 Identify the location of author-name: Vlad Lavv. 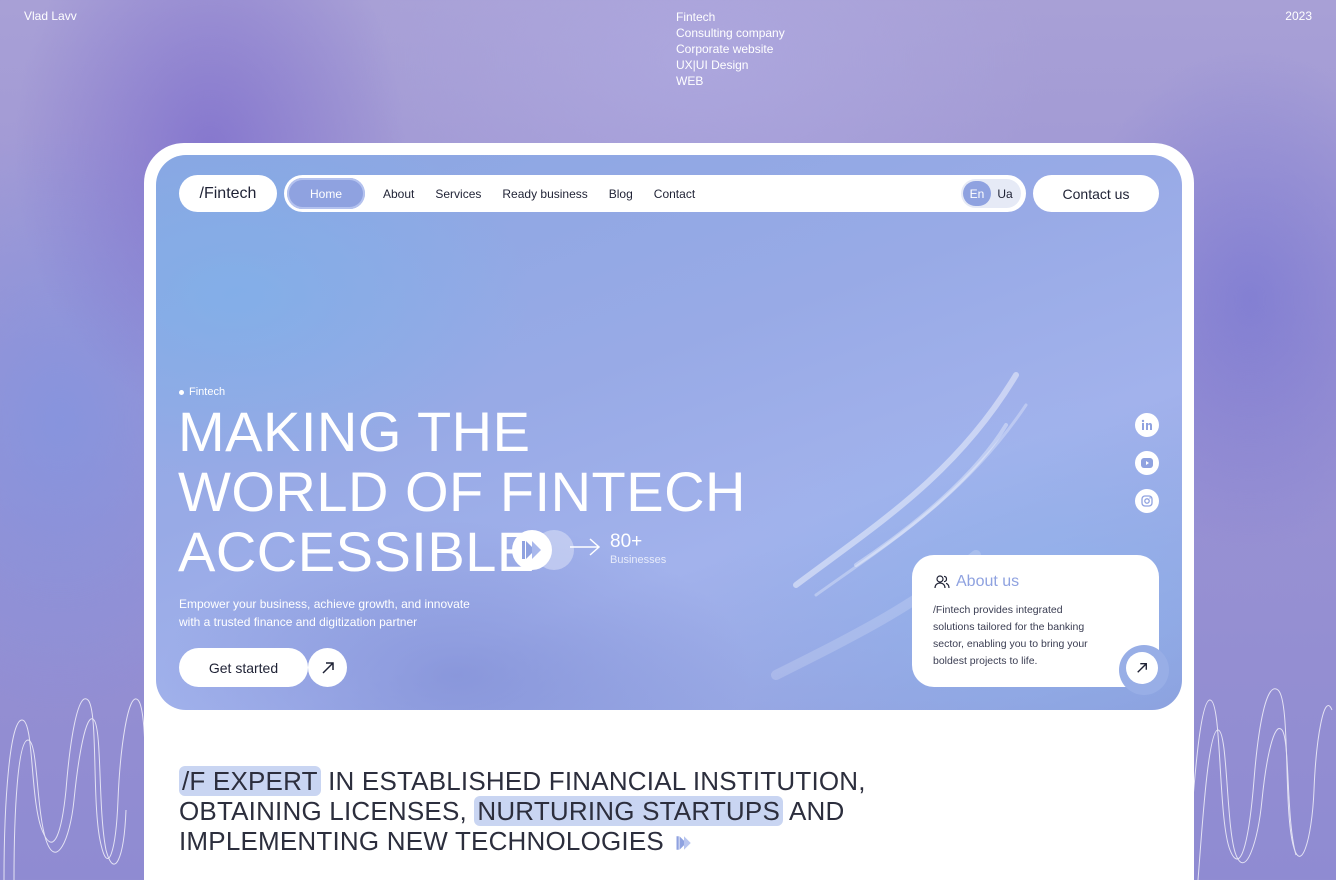
(50, 16).